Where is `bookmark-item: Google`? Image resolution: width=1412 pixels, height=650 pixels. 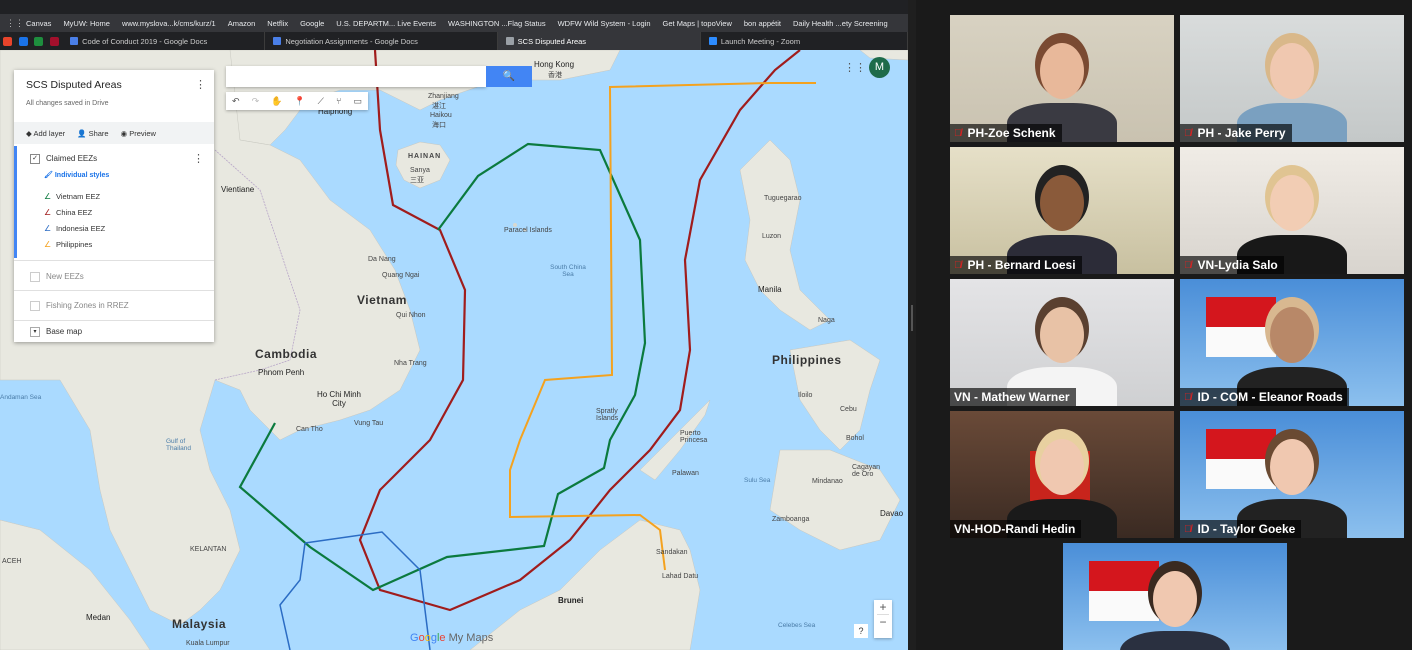 bookmark-item: Google is located at coordinates (312, 23).